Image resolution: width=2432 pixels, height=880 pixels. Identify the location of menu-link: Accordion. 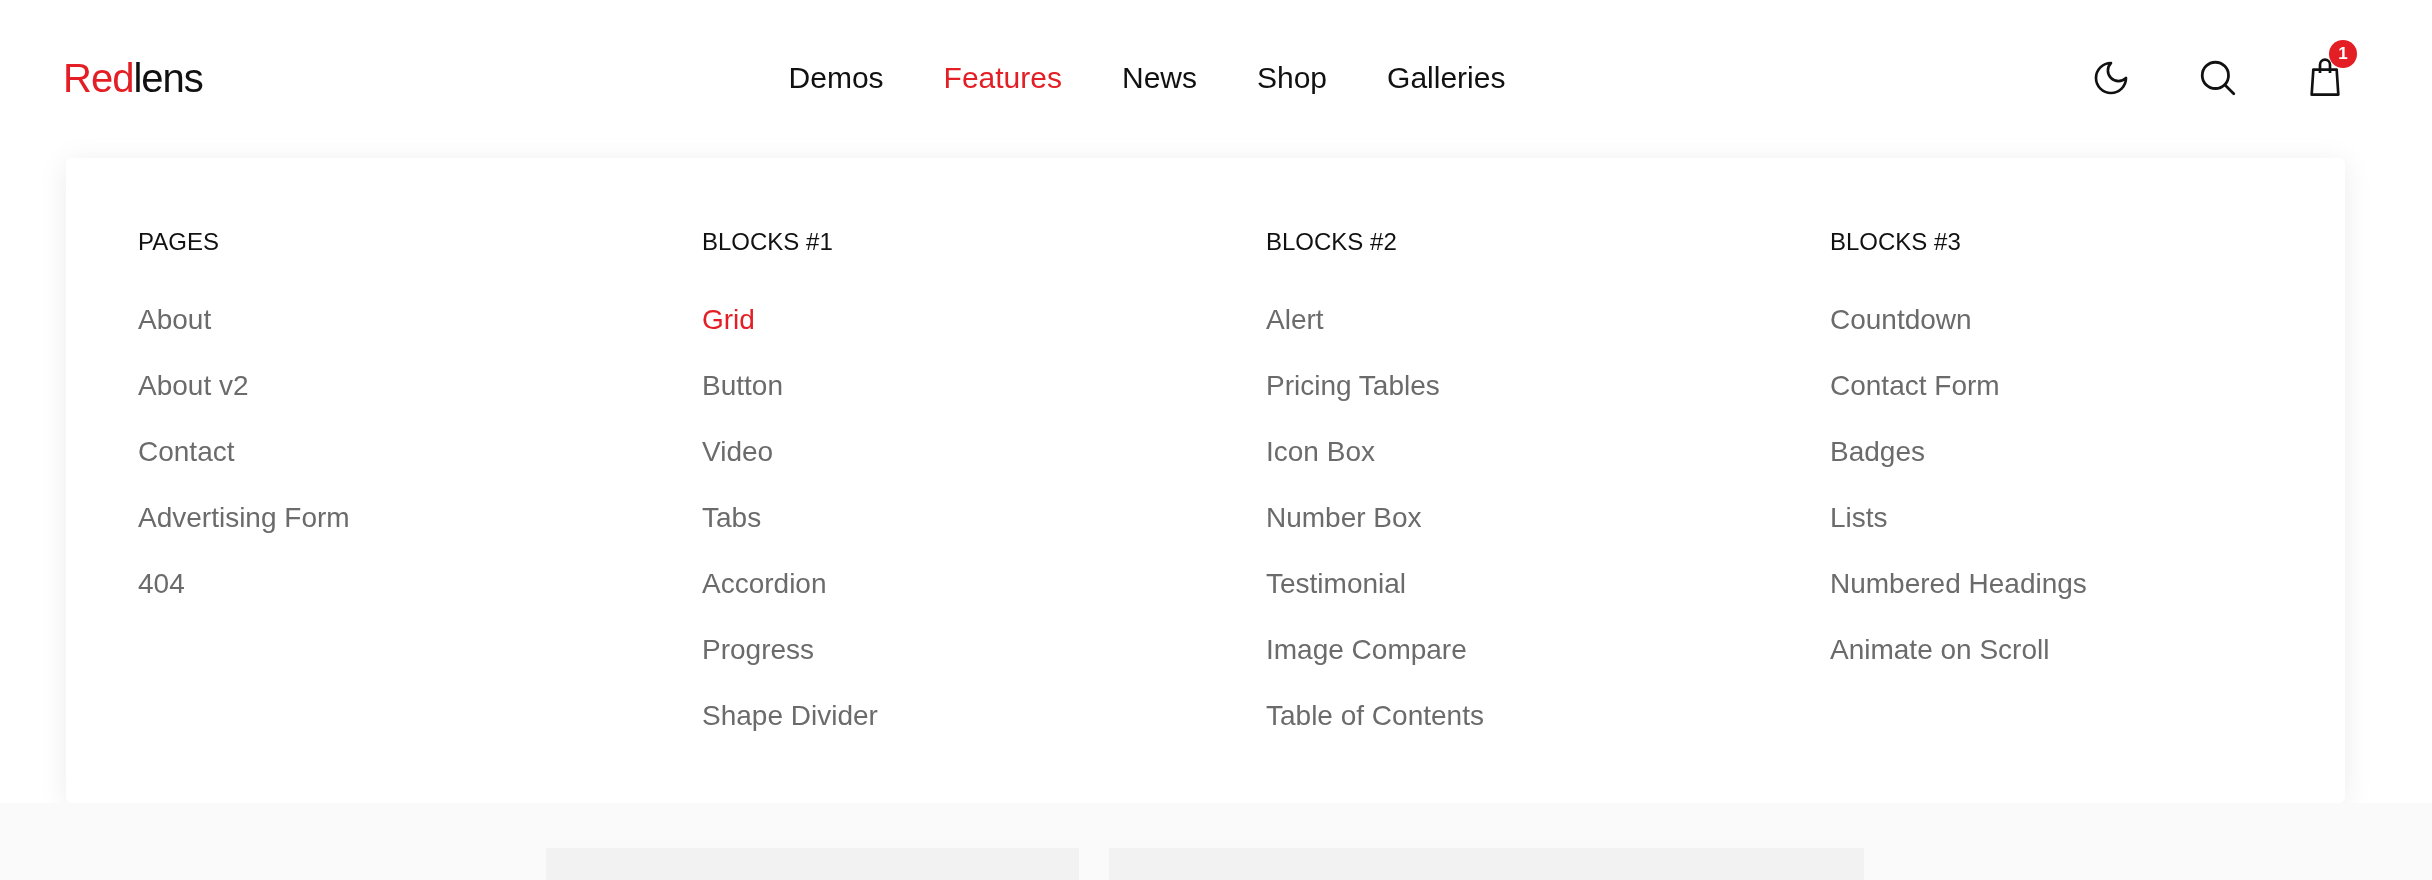
(764, 599).